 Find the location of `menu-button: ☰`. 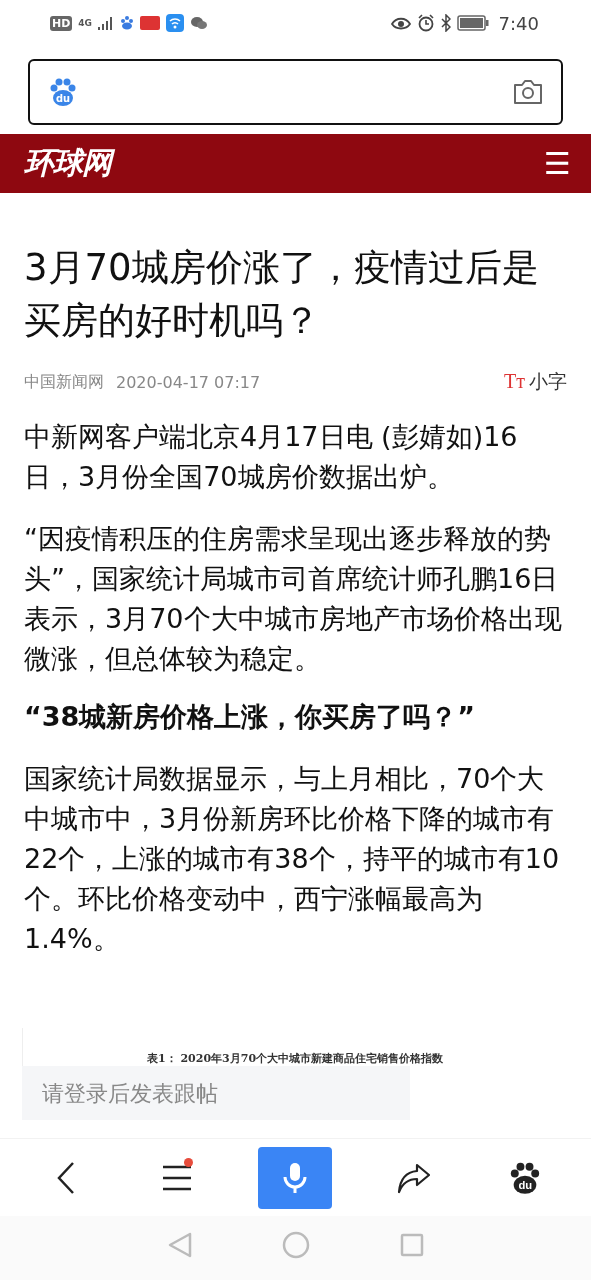

menu-button: ☰ is located at coordinates (557, 163).